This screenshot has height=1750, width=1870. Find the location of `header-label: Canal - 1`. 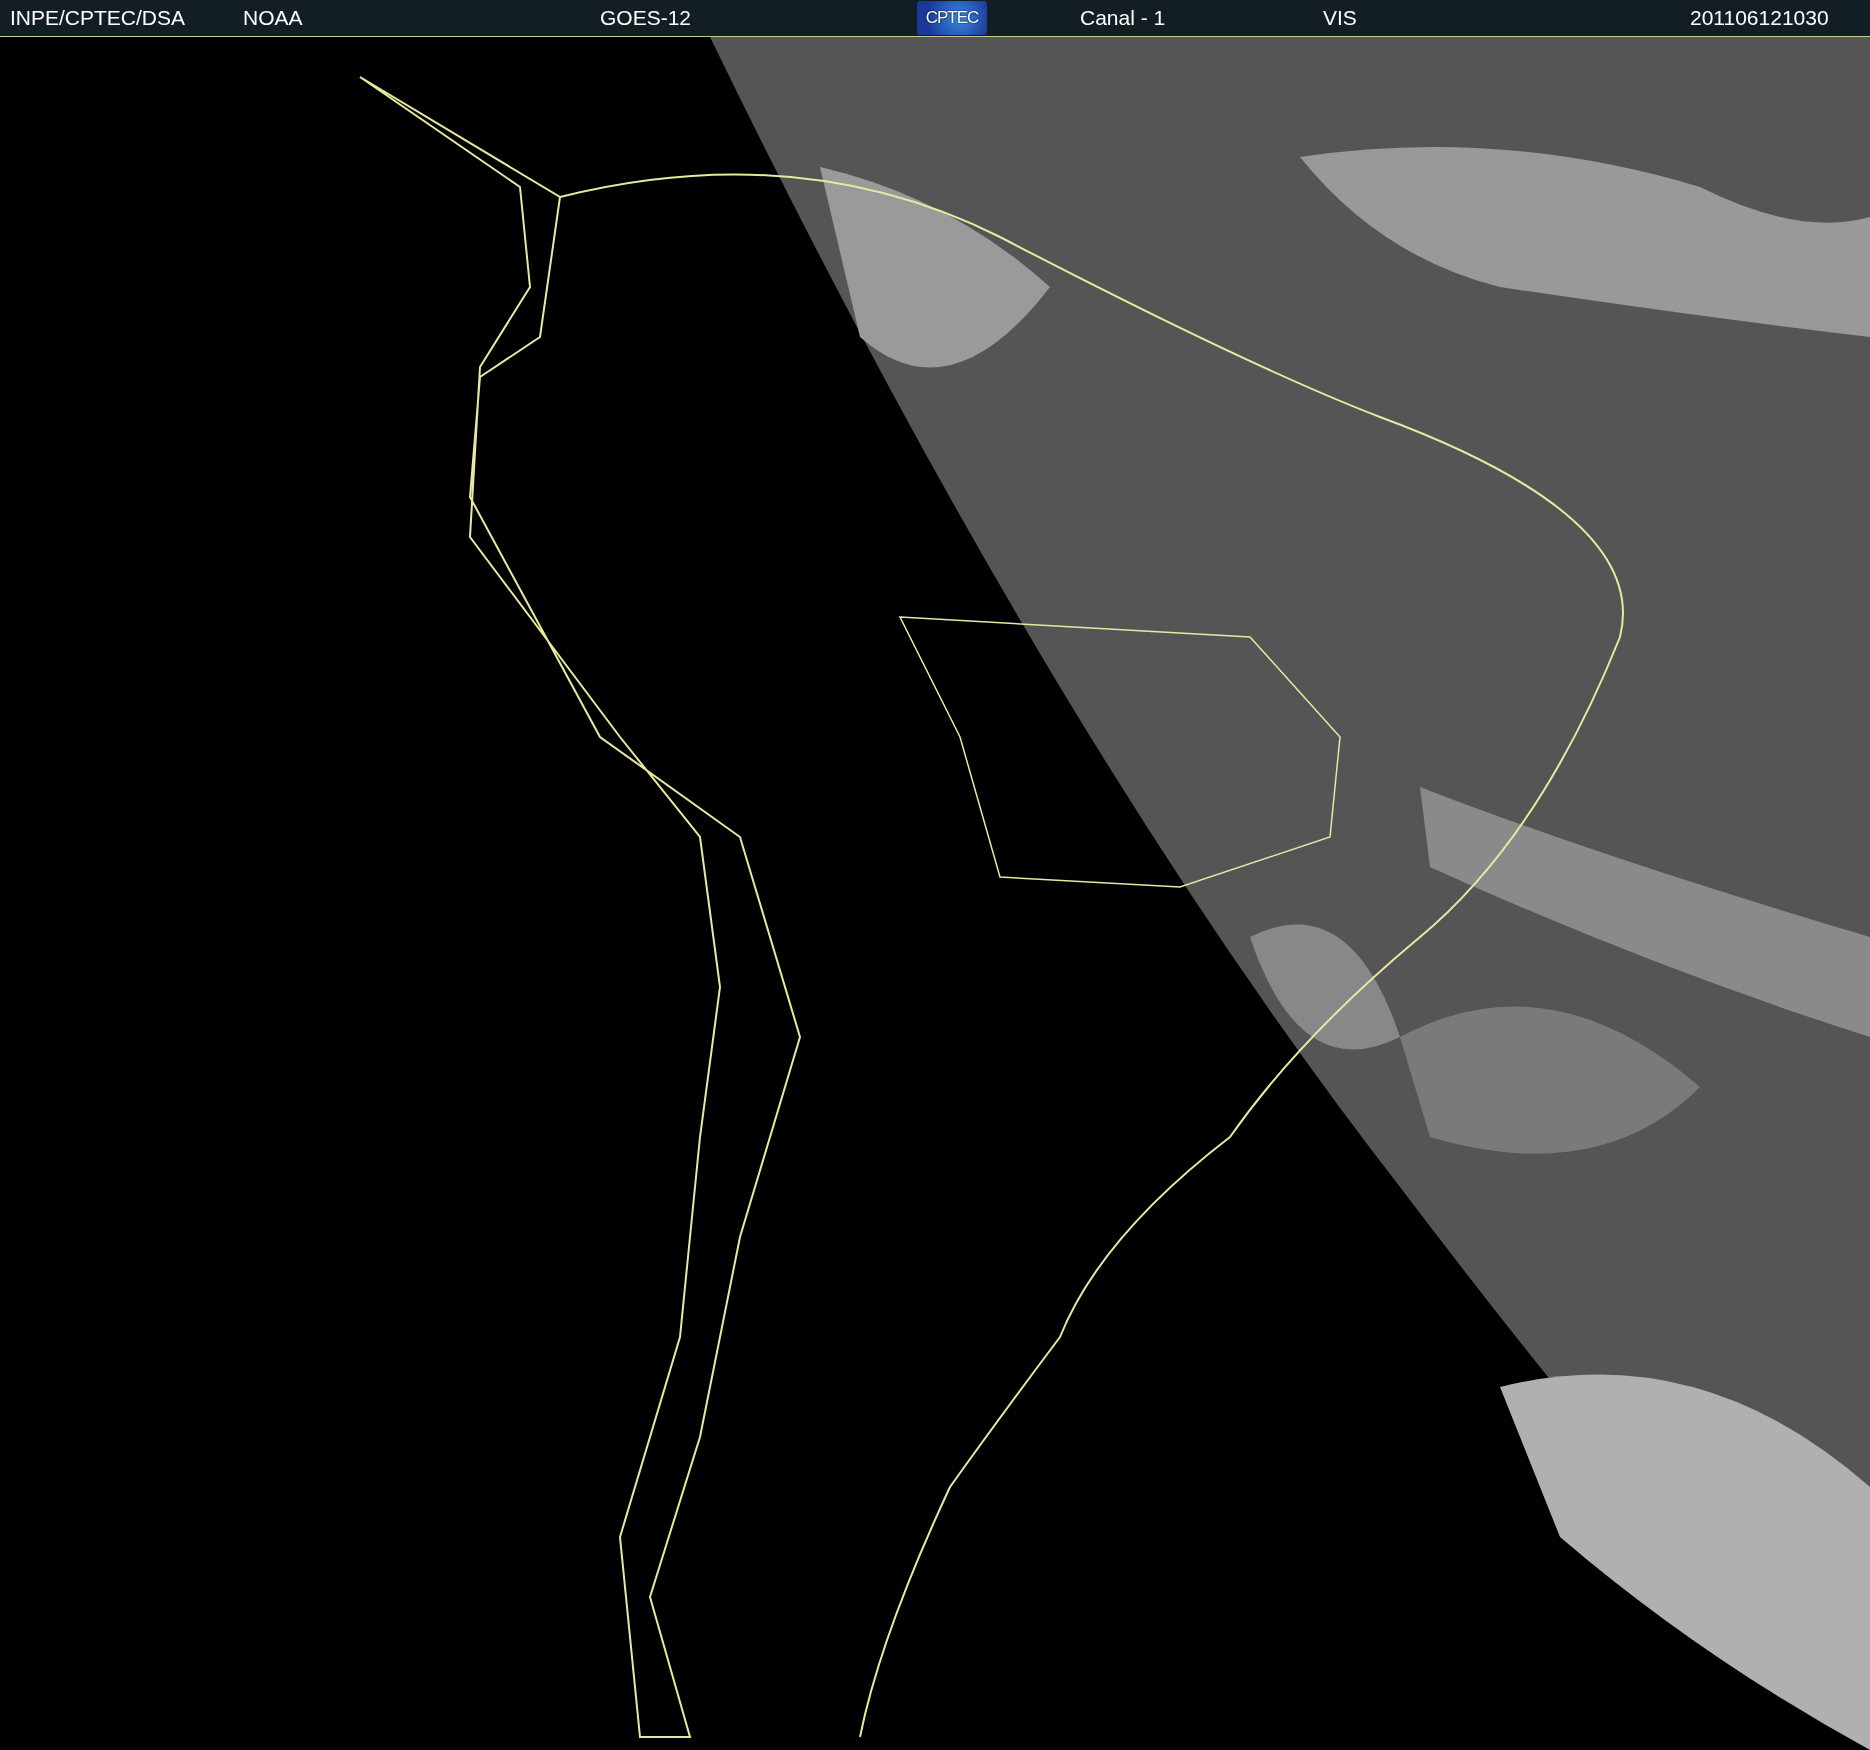

header-label: Canal - 1 is located at coordinates (1123, 18).